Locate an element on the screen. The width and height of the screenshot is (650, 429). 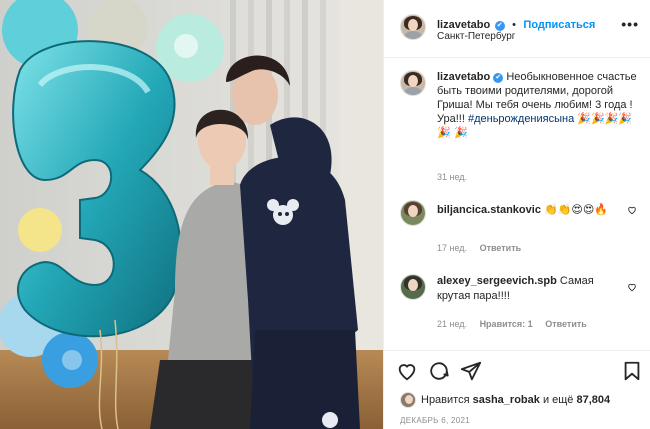
comment-icon is located at coordinates (439, 371).